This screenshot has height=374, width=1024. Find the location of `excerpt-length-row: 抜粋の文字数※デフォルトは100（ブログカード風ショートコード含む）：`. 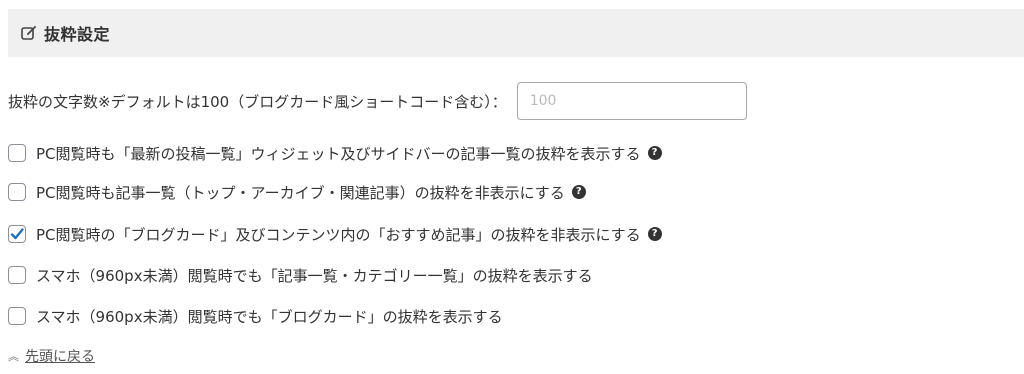

excerpt-length-row: 抜粋の文字数※デフォルトは100（ブログカード風ショートコード含む）： is located at coordinates (377, 101).